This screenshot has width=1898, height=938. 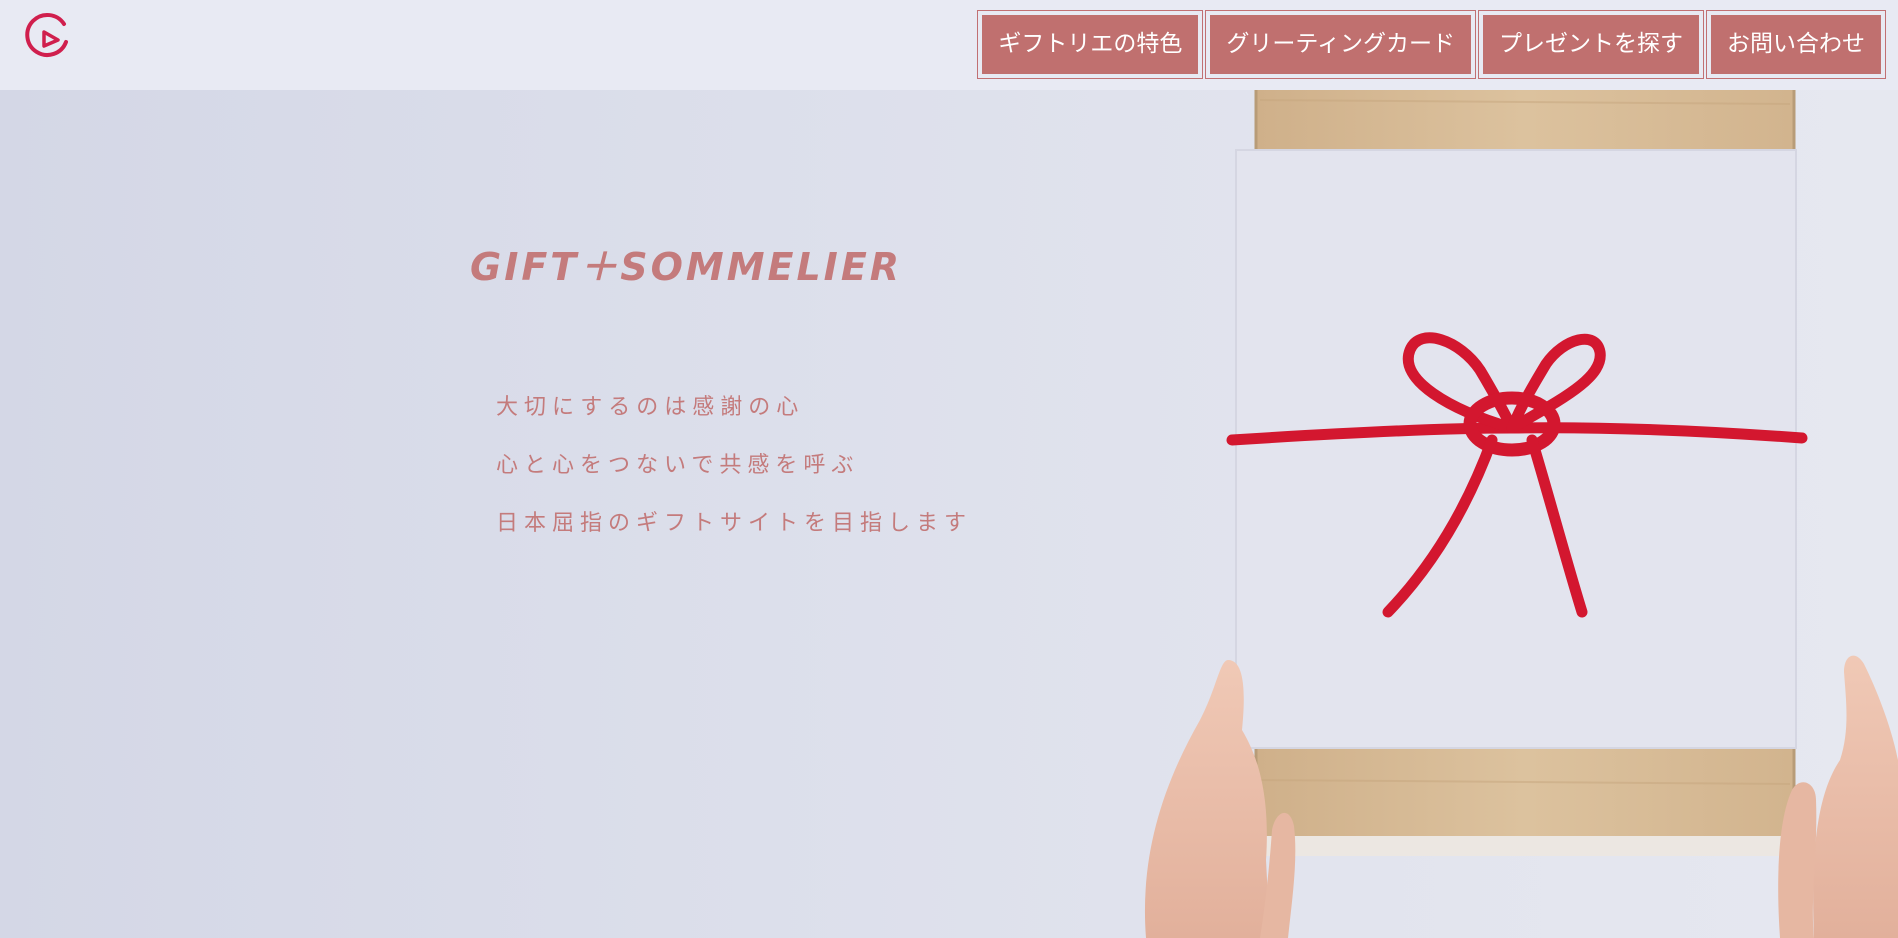 What do you see at coordinates (734, 523) in the screenshot?
I see `tagline-line-3: 日本屈指のギフトサイトを目指します` at bounding box center [734, 523].